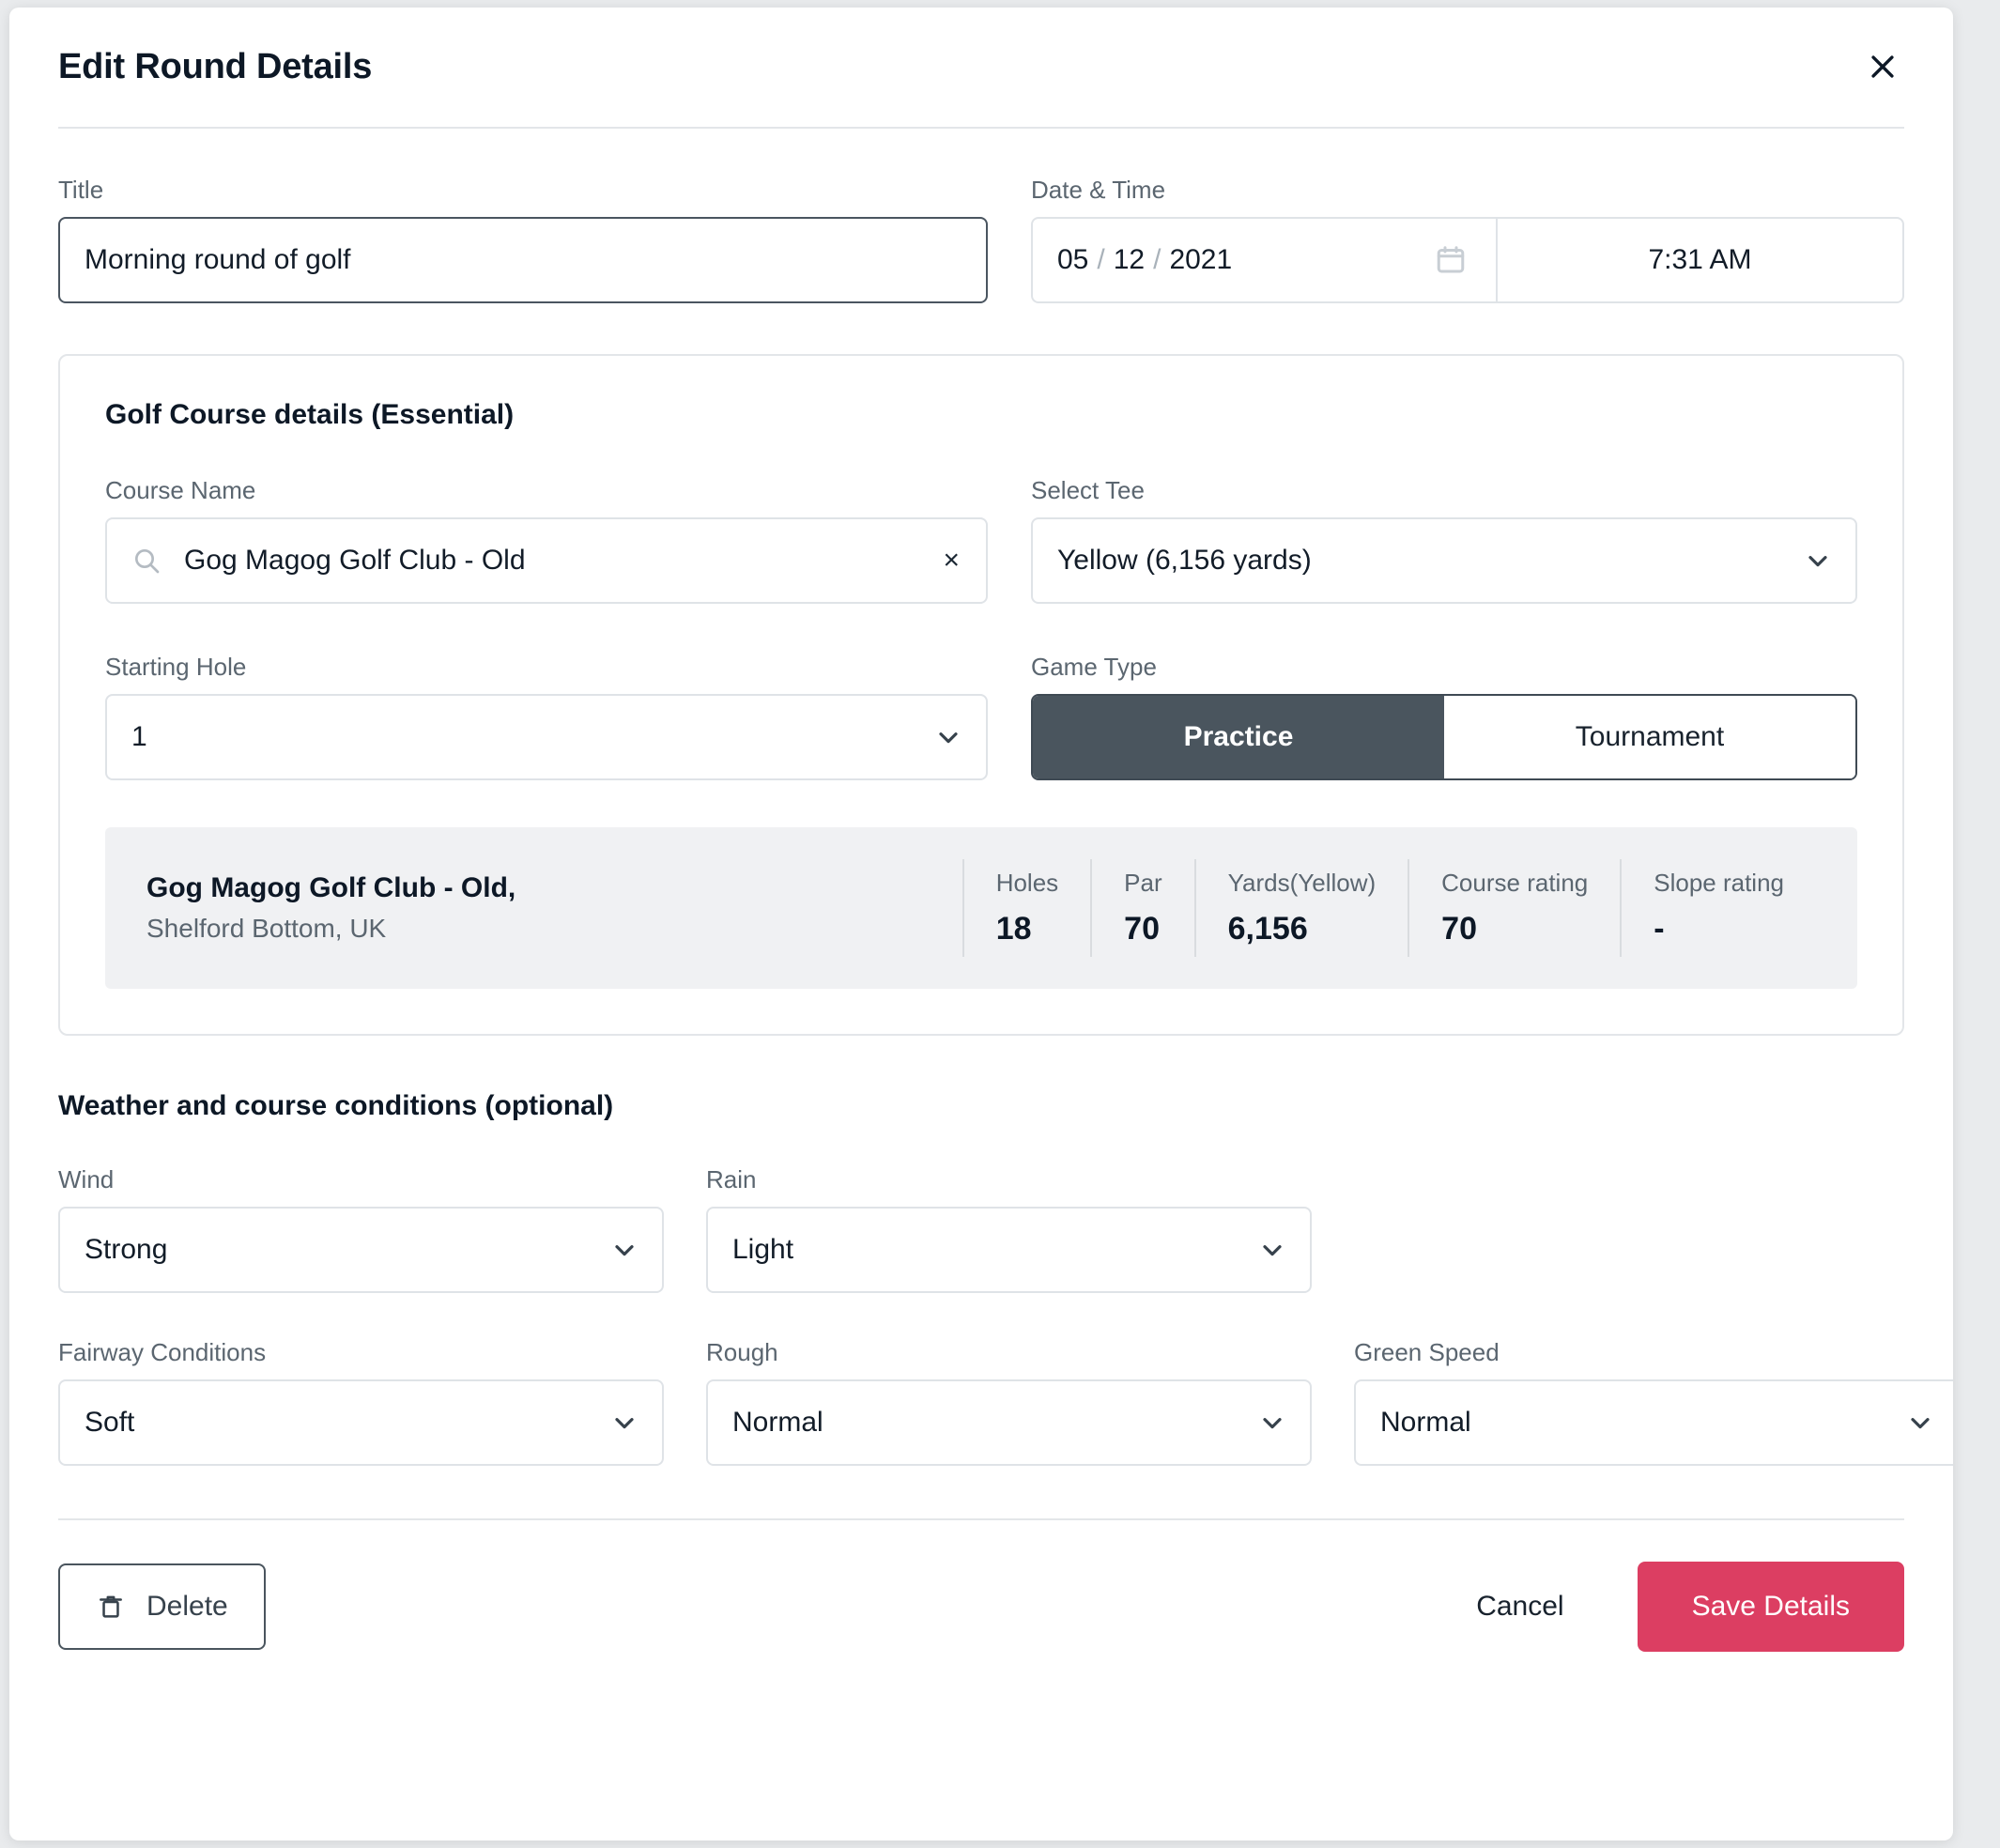 The width and height of the screenshot is (2000, 1848). I want to click on game-type-segmented-control: Practice Tournament, so click(1444, 737).